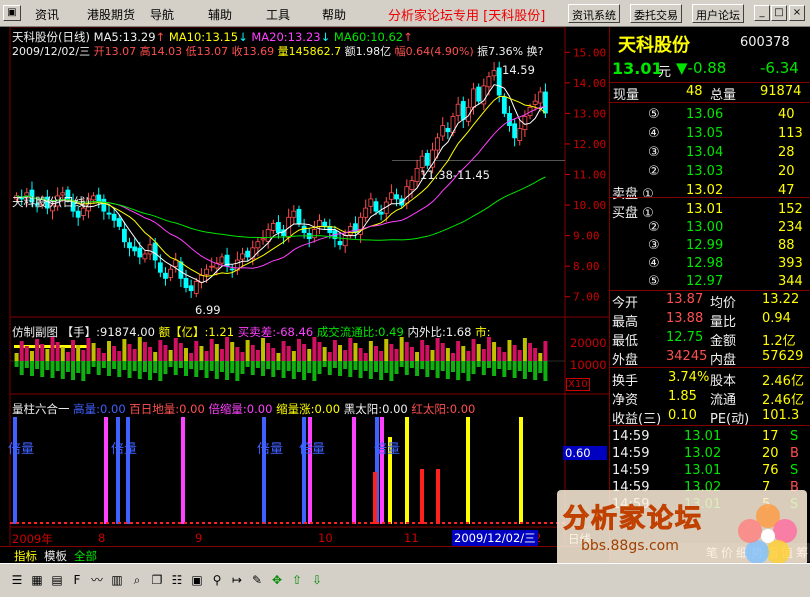 The height and width of the screenshot is (597, 810). Describe the element at coordinates (41, 409) in the screenshot. I see `sub2-title: 量柱六合一` at that location.